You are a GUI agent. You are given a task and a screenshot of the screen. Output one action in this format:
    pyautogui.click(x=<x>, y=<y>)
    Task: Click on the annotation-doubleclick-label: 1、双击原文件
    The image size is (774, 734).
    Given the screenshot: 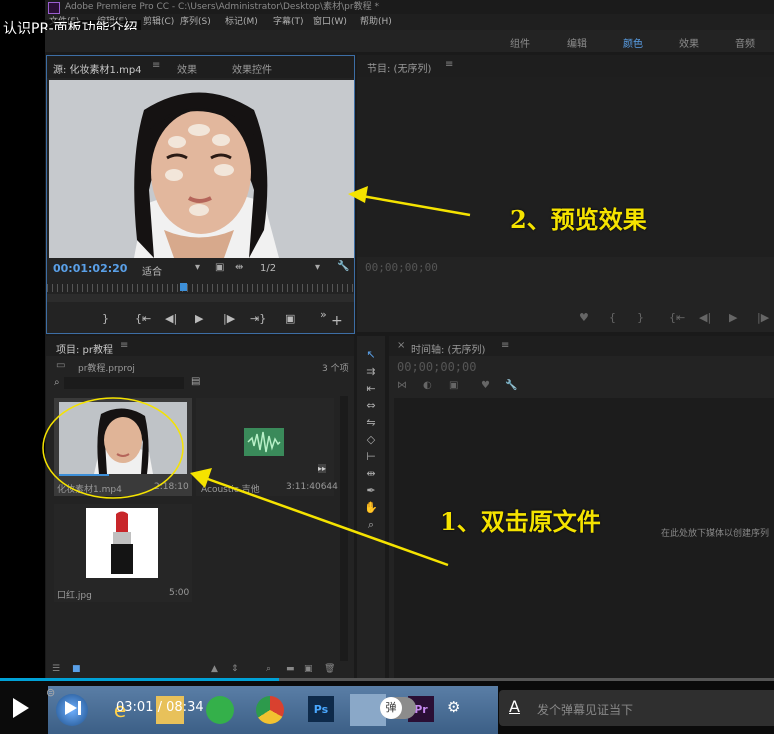 What is the action you would take?
    pyautogui.click(x=520, y=521)
    